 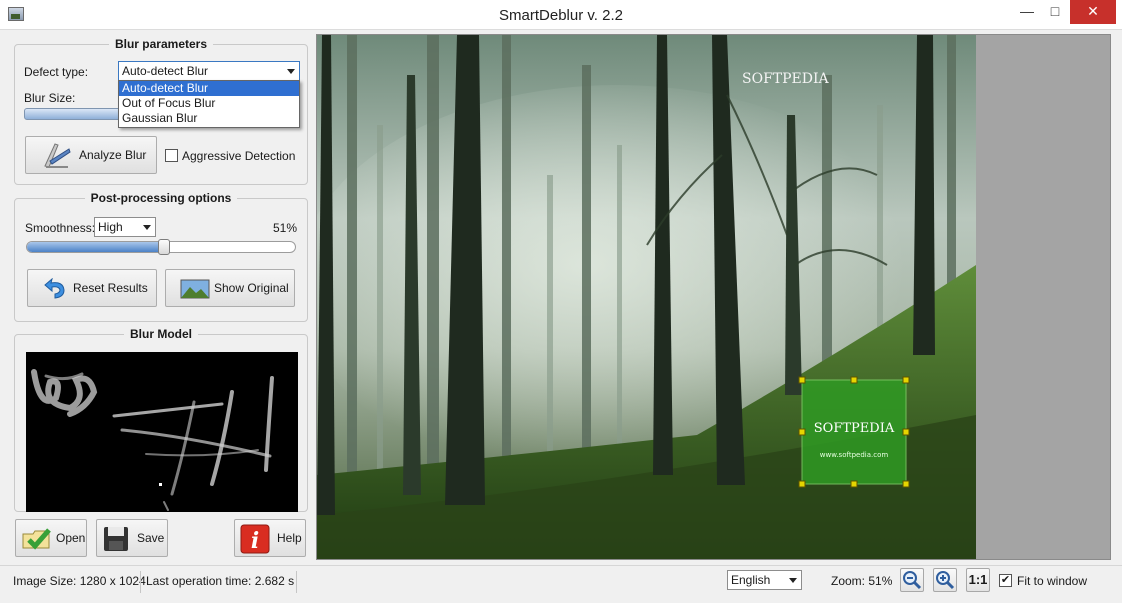 I want to click on aggressive-detection-checkbox, so click(x=171, y=155).